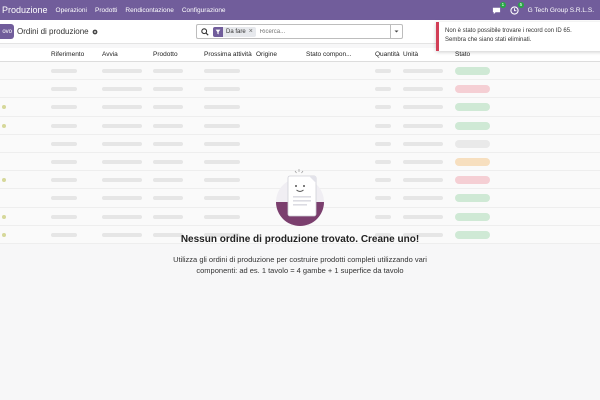 The image size is (600, 400). I want to click on company-switcher: G Tech Group S.R.L.S., so click(561, 10).